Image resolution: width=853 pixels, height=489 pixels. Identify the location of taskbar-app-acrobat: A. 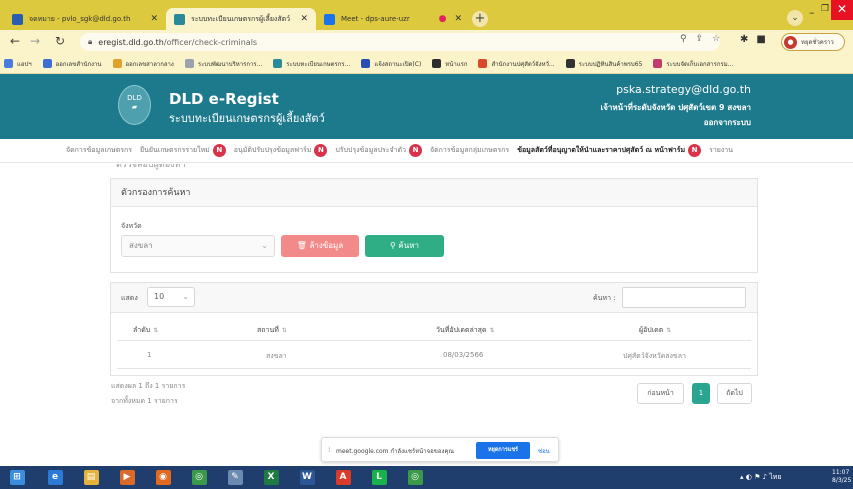
(343, 477).